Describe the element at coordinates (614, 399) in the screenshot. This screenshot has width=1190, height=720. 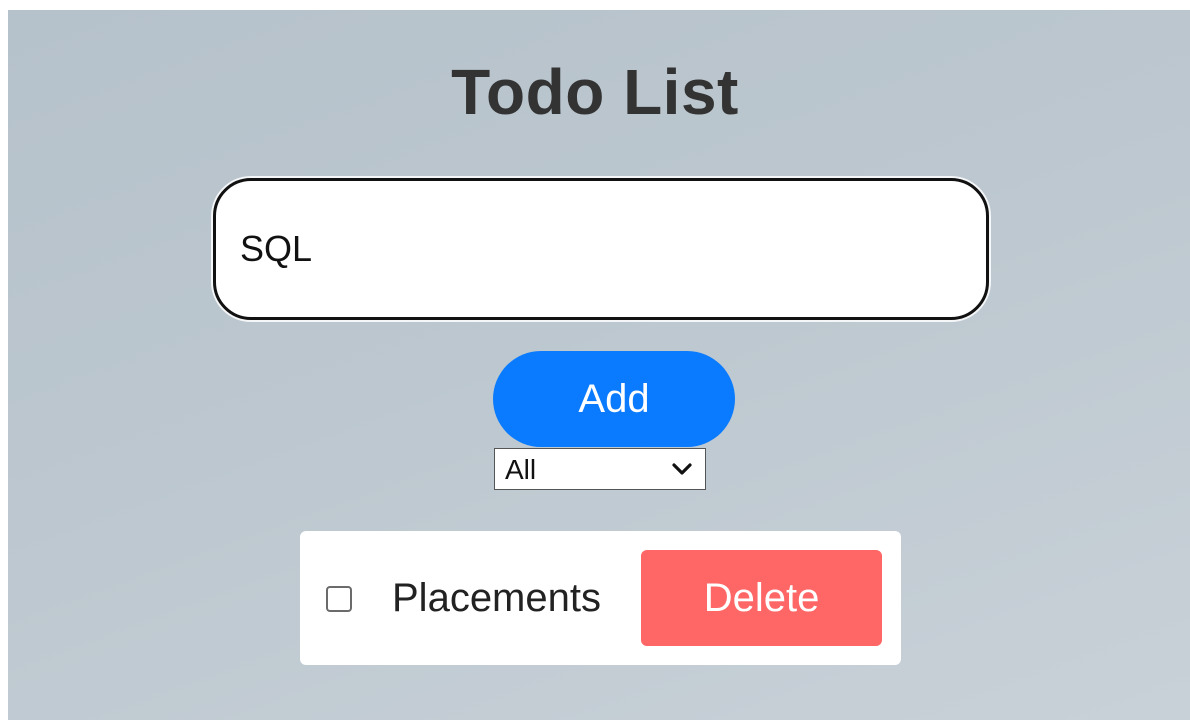
I see `add-button: Add` at that location.